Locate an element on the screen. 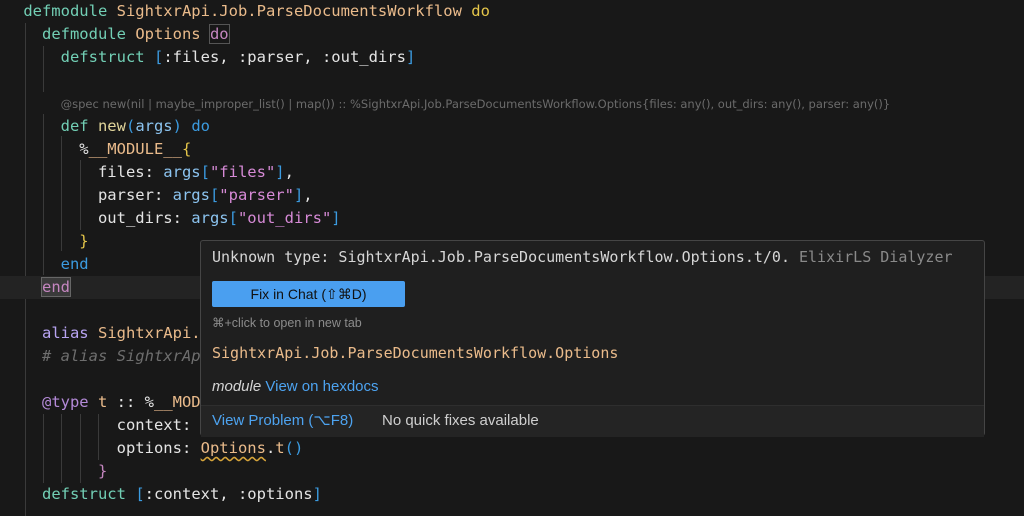 This screenshot has height=516, width=1024. code-token: () is located at coordinates (294, 448).